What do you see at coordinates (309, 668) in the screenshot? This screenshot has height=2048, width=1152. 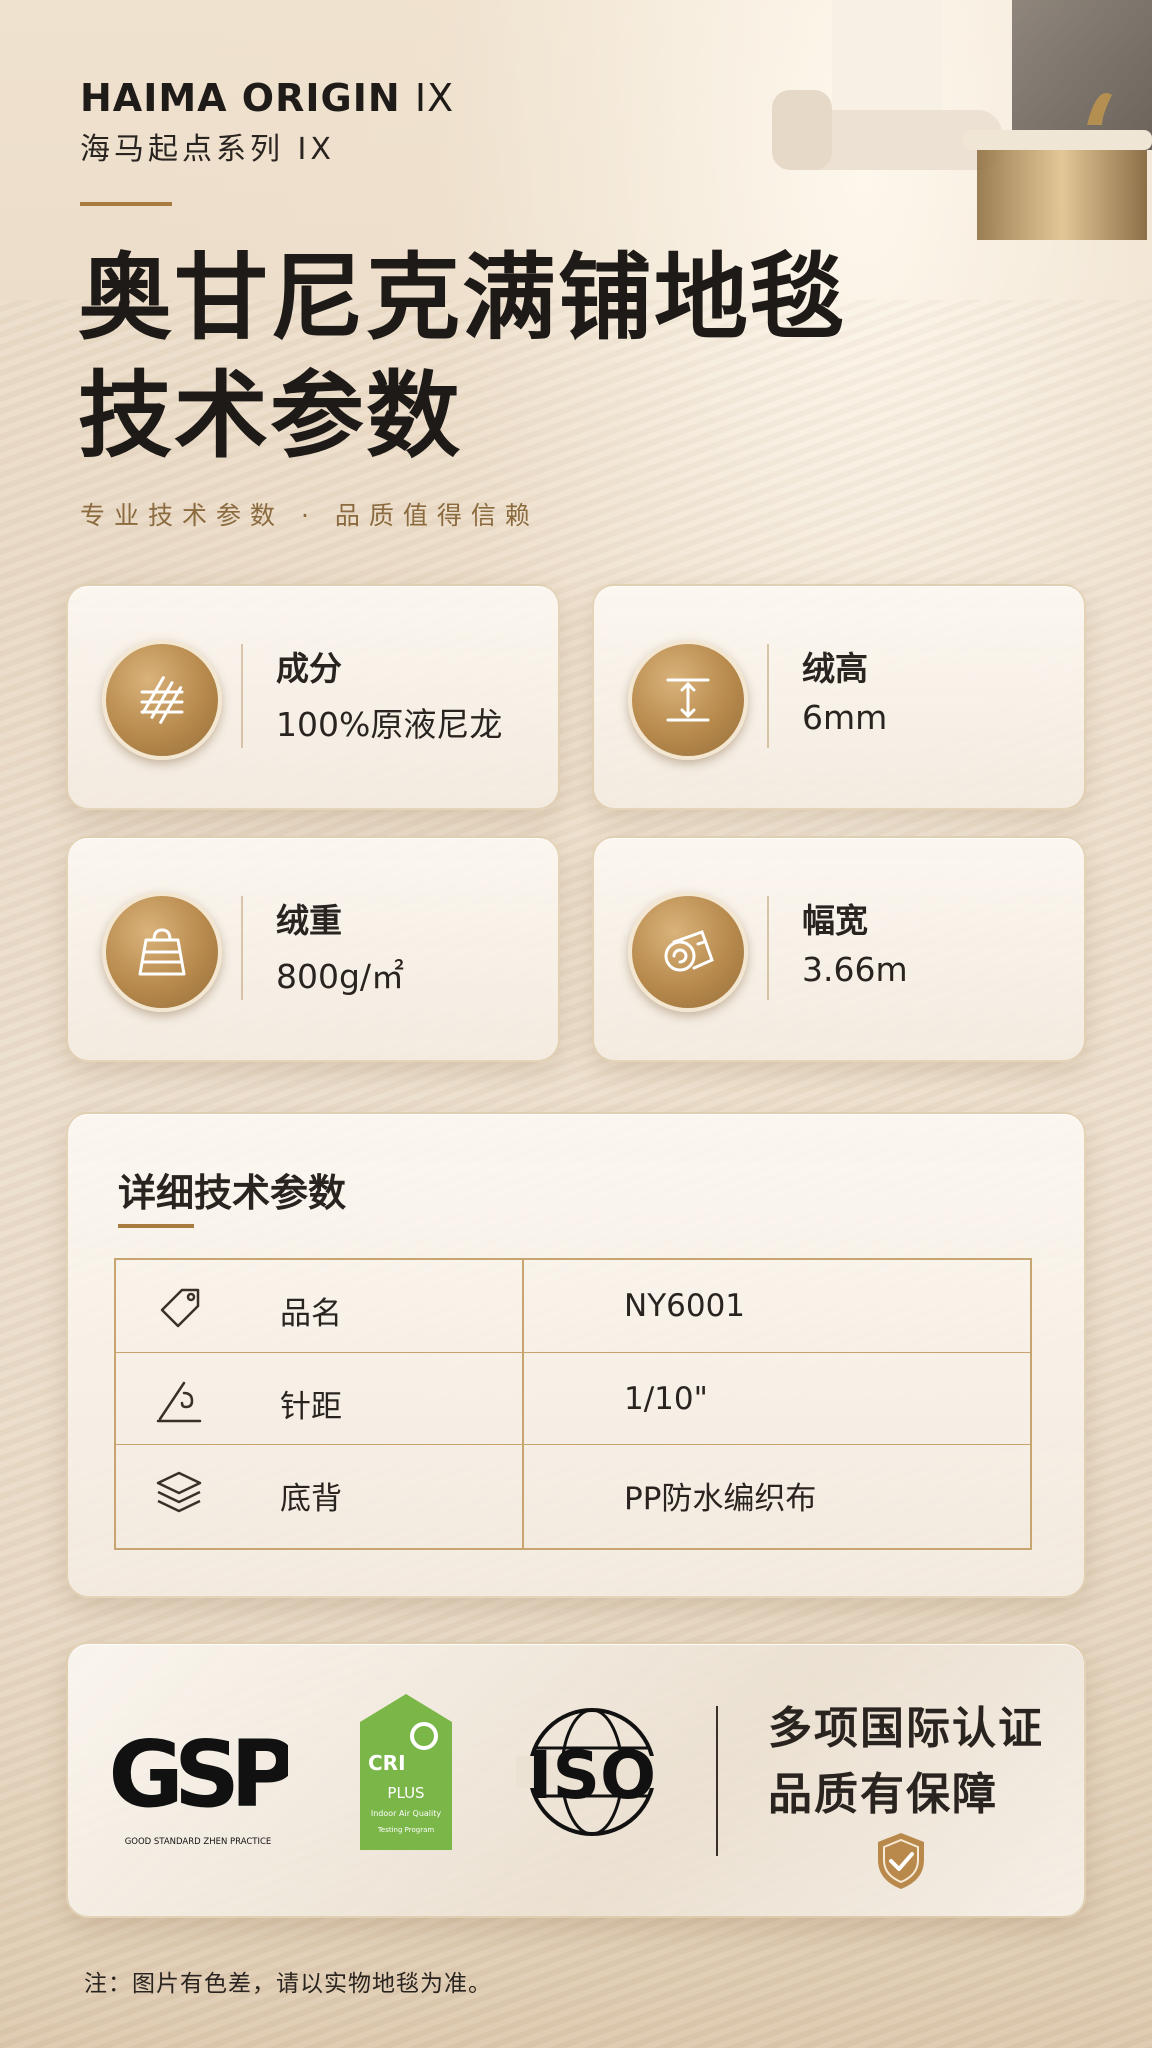 I see `spec-label: 成分` at bounding box center [309, 668].